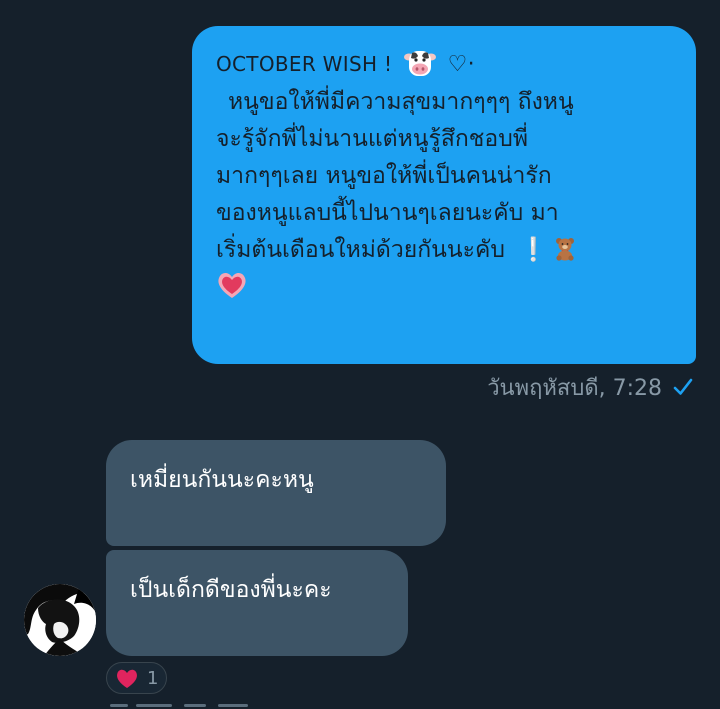  Describe the element at coordinates (446, 287) in the screenshot. I see `message-line-heart` at that location.